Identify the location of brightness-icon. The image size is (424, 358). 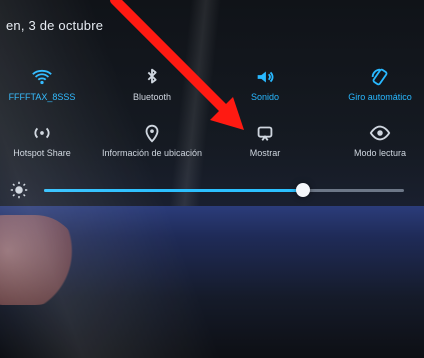
(19, 190).